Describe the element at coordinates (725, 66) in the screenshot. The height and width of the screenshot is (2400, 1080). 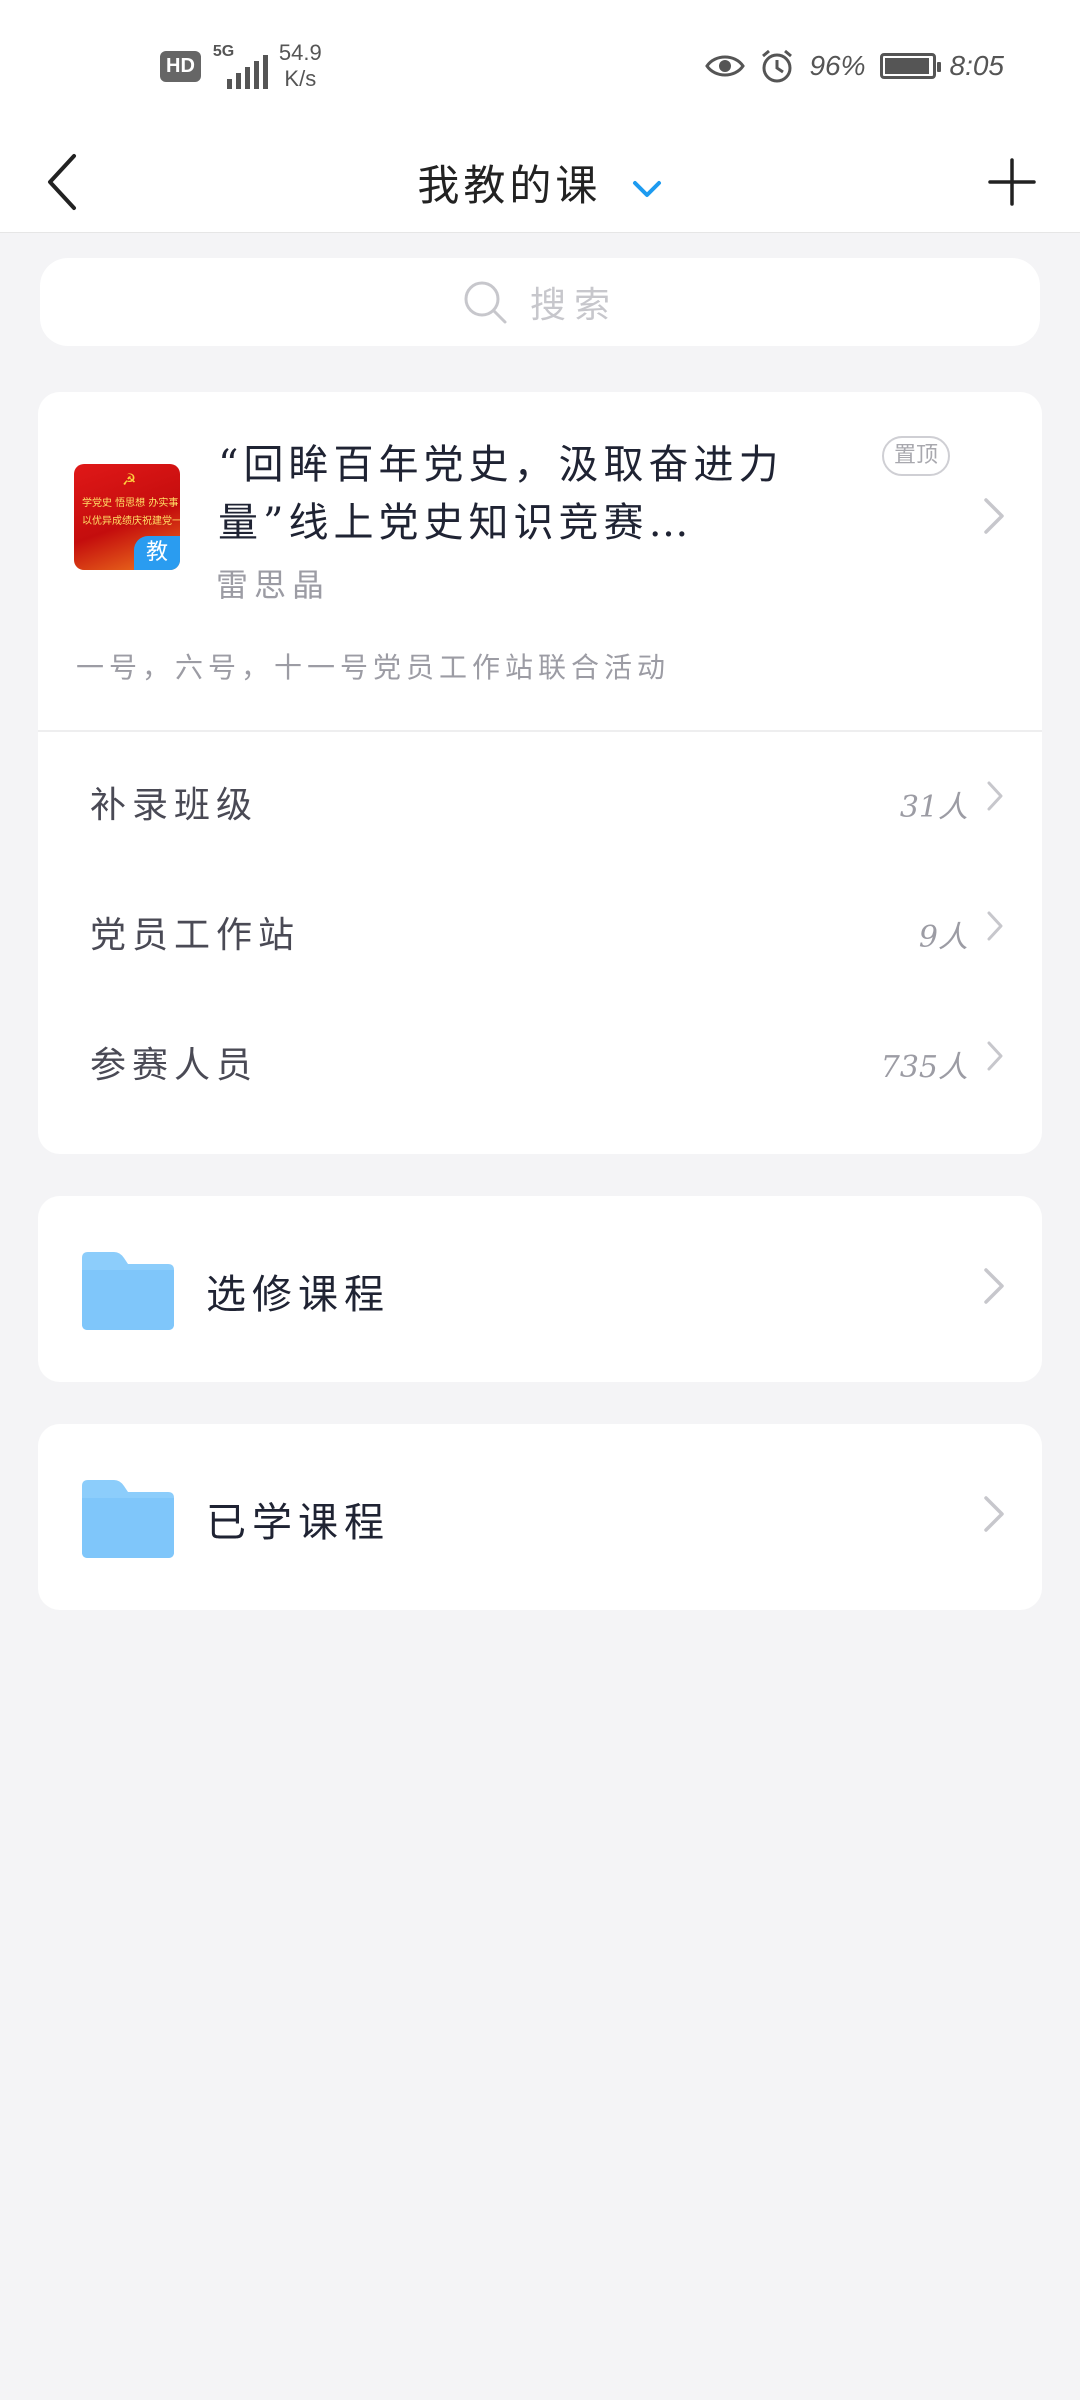
I see `eye-icon` at that location.